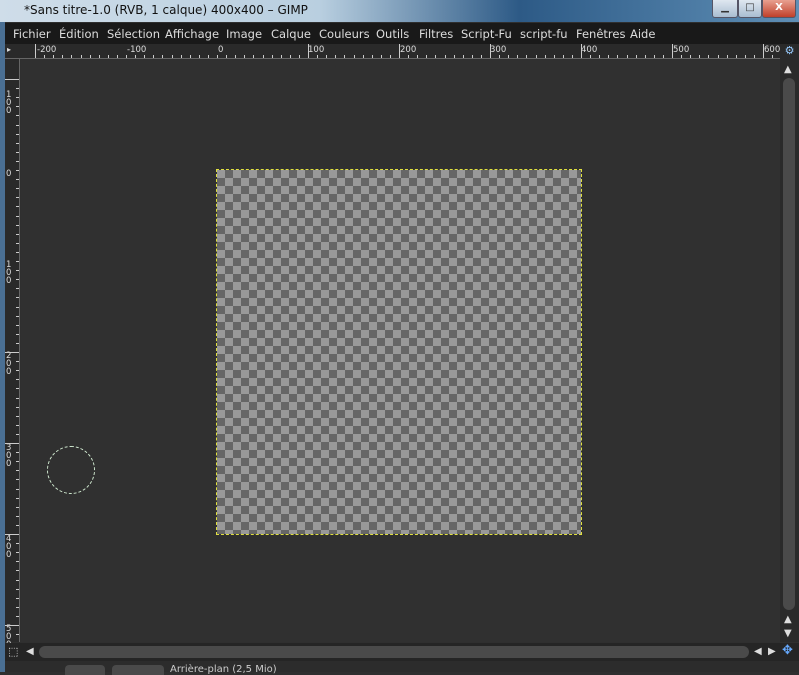 This screenshot has height=675, width=799. Describe the element at coordinates (79, 34) in the screenshot. I see `menu-edition: Édition` at that location.